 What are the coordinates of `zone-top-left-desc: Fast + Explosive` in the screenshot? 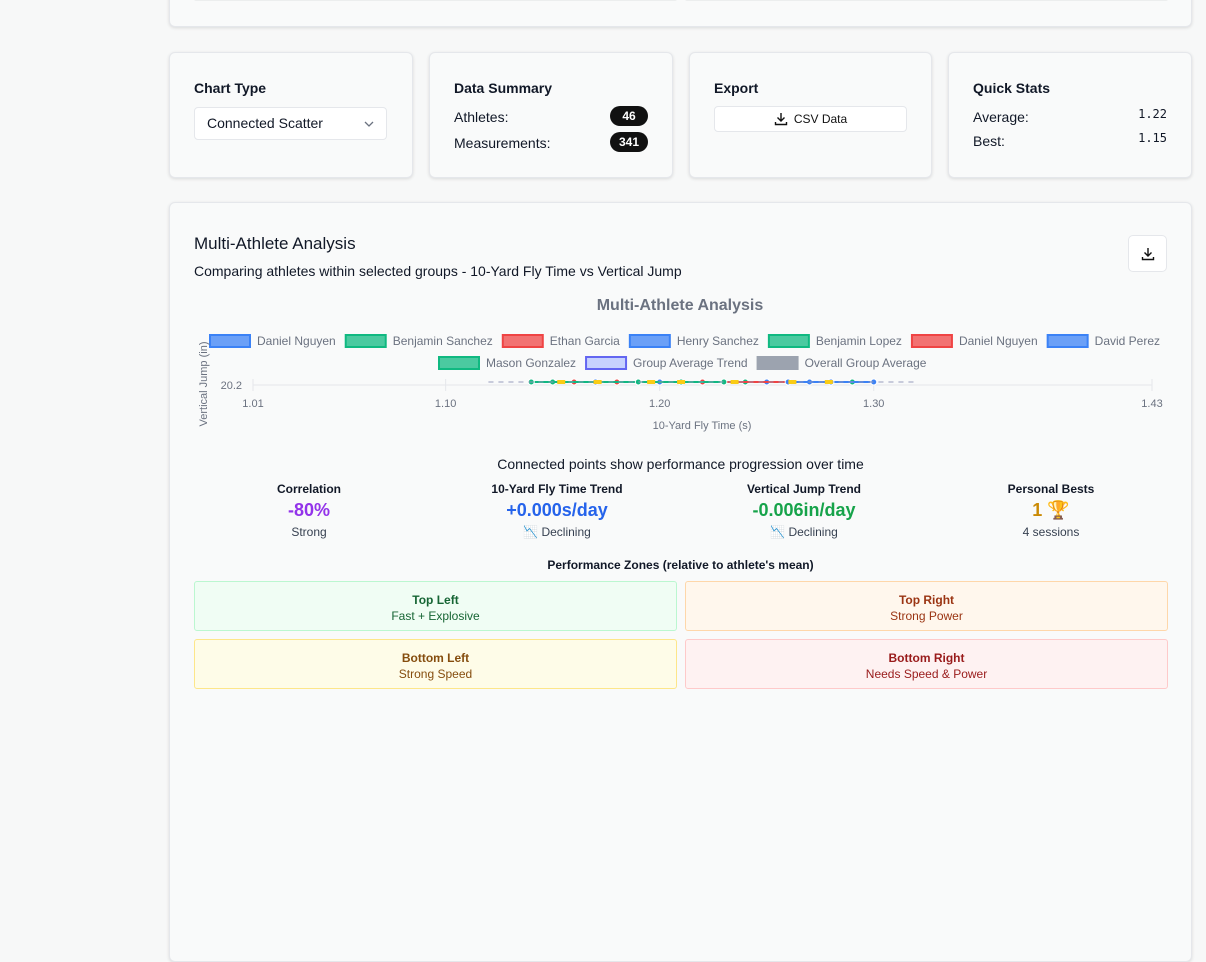 It's located at (435, 616).